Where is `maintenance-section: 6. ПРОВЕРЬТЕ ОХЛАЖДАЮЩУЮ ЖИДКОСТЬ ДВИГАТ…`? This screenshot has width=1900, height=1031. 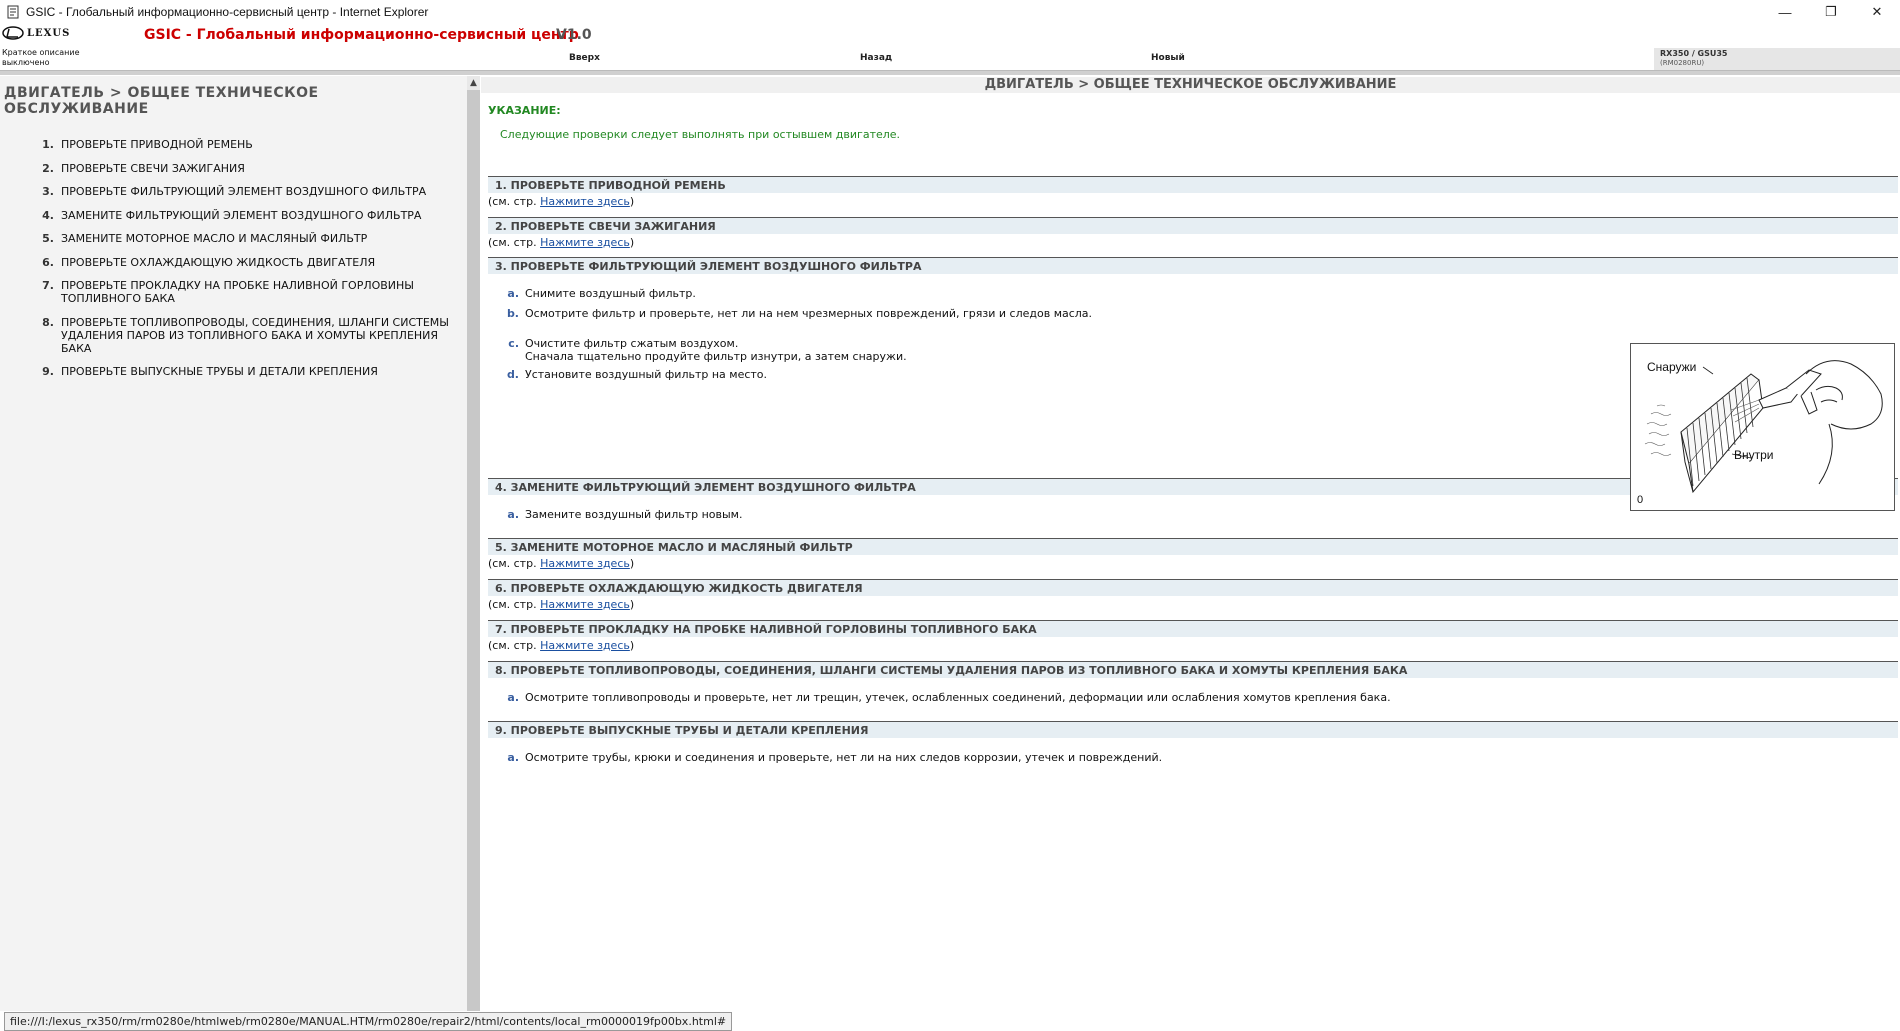
maintenance-section: 6. ПРОВЕРЬТЕ ОХЛАЖДАЮЩУЮ ЖИДКОСТЬ ДВИГАТ… is located at coordinates (1193, 595).